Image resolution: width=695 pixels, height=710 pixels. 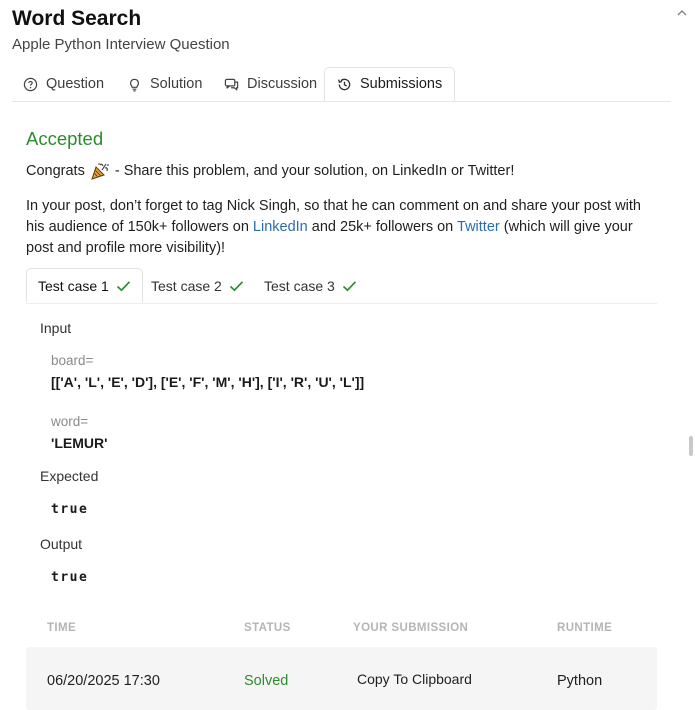 I want to click on test-case-tabs: Test case 1 Test case 2 Test case 3, so click(x=341, y=286).